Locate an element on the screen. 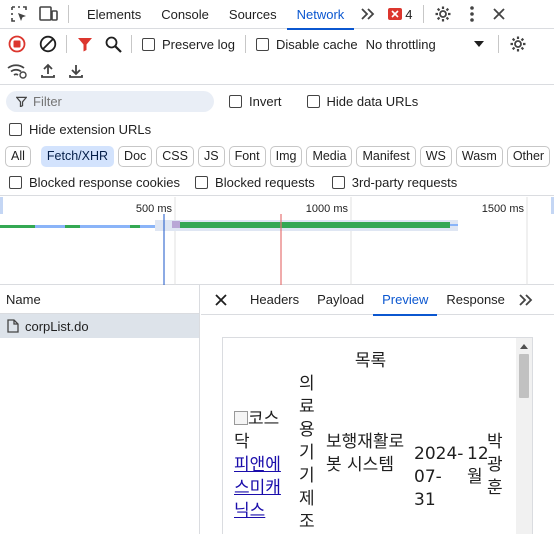 The width and height of the screenshot is (554, 534). blocked-requests-checkbox: Blocked requests is located at coordinates (255, 182).